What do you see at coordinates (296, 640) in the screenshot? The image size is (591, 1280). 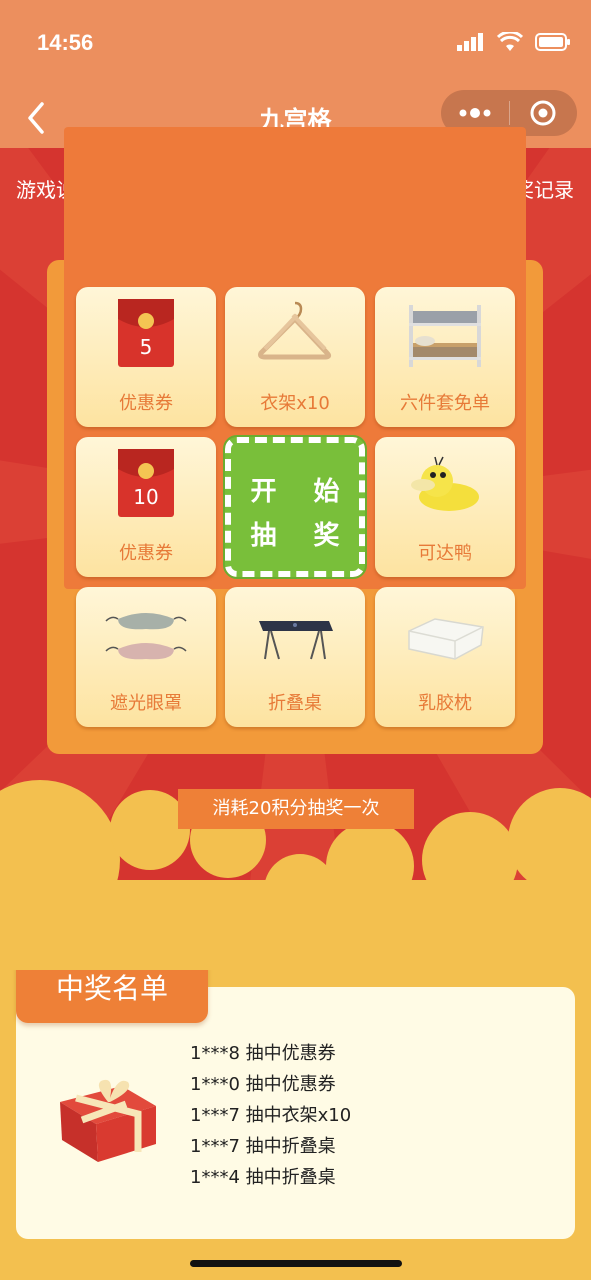 I see `folding-table-icon` at bounding box center [296, 640].